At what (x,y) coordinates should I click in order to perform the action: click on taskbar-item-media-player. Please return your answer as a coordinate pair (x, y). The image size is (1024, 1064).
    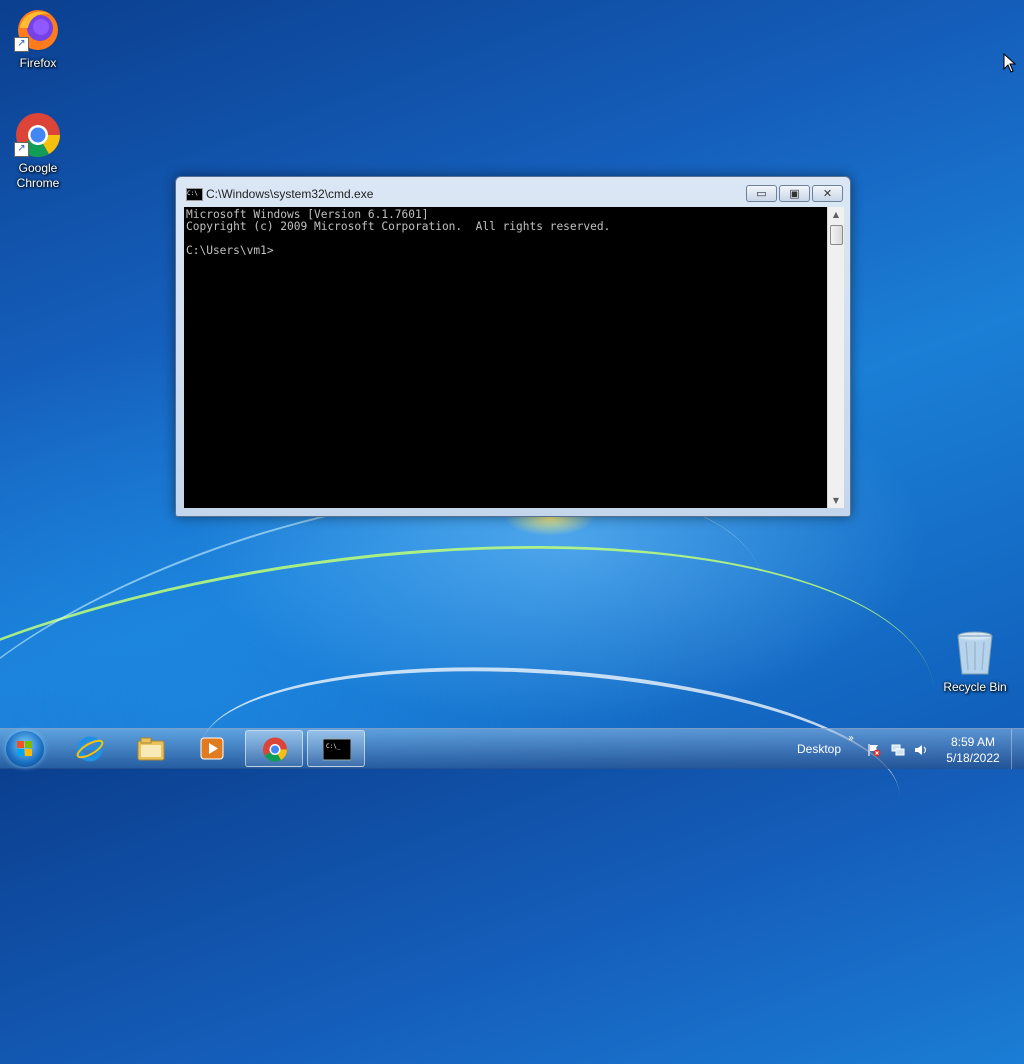
    Looking at the image, I should click on (212, 748).